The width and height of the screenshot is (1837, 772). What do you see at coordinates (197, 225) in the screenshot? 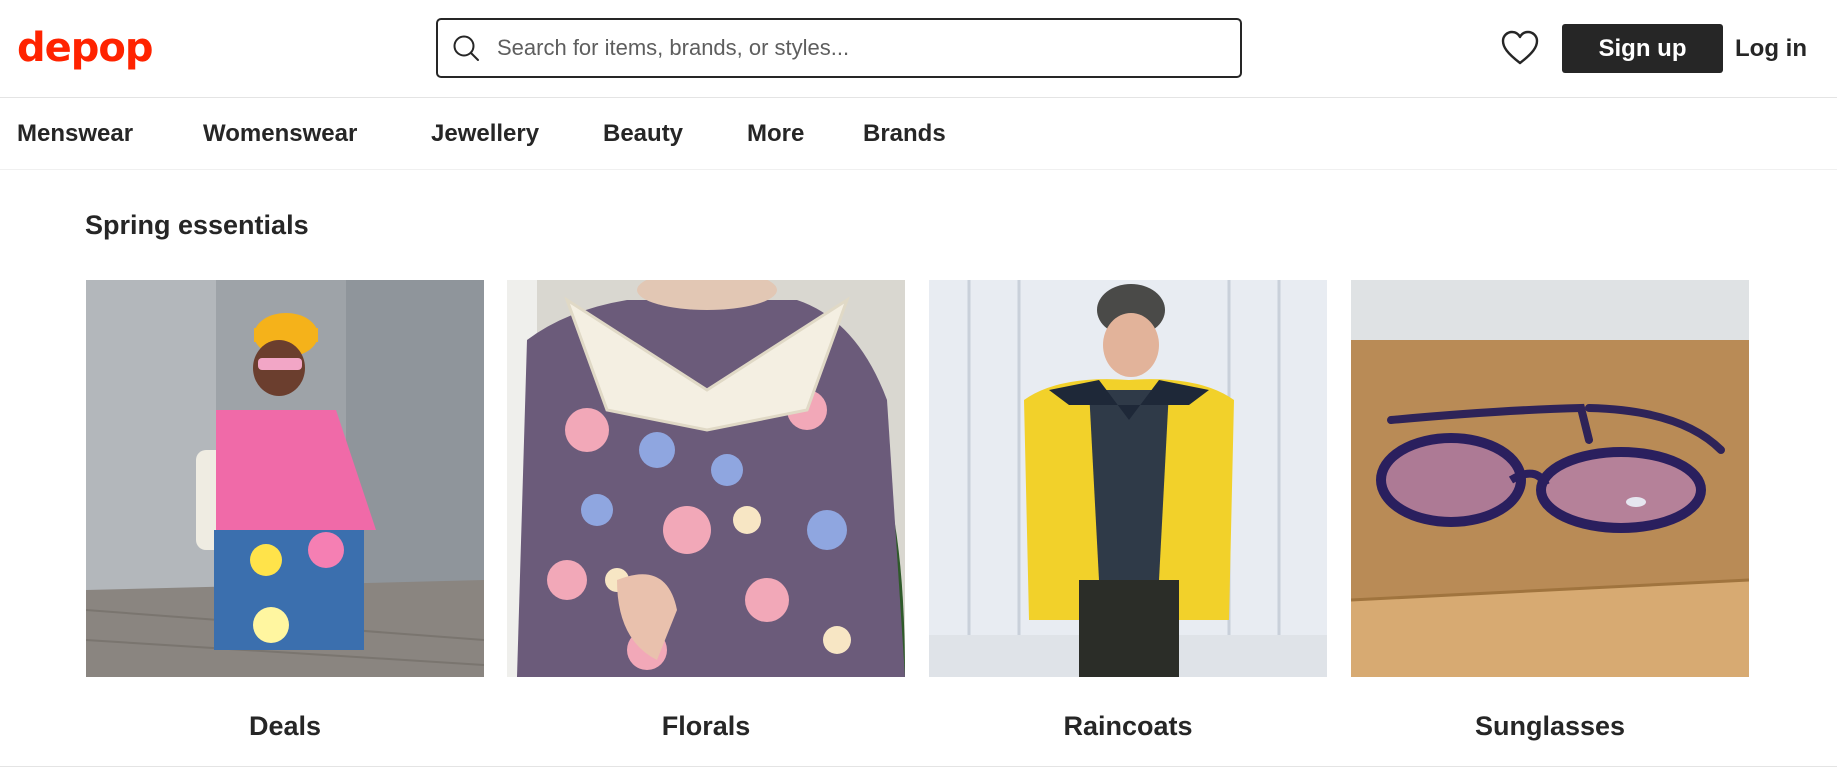
I see `section-title: Spring essentials` at bounding box center [197, 225].